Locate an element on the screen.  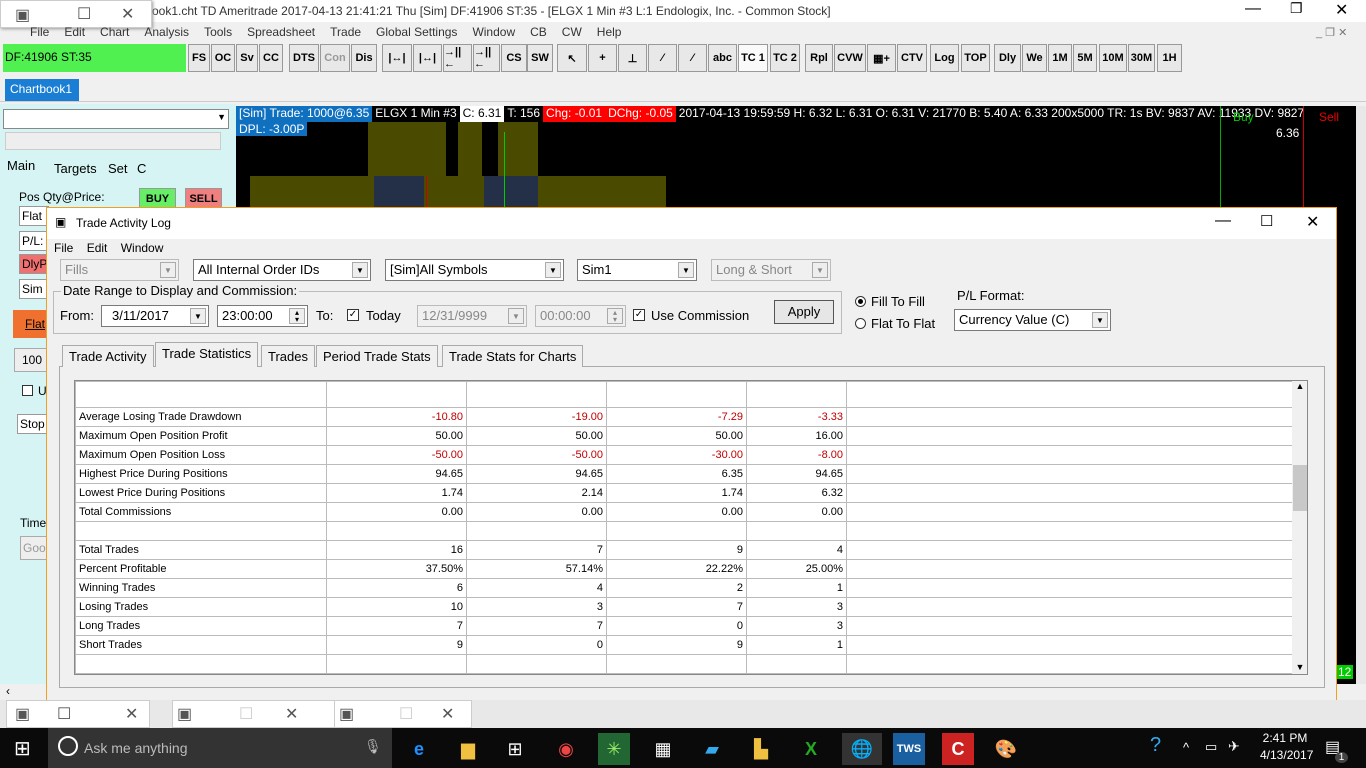
folder-user-icon: ▙ is located at coordinates (761, 749).